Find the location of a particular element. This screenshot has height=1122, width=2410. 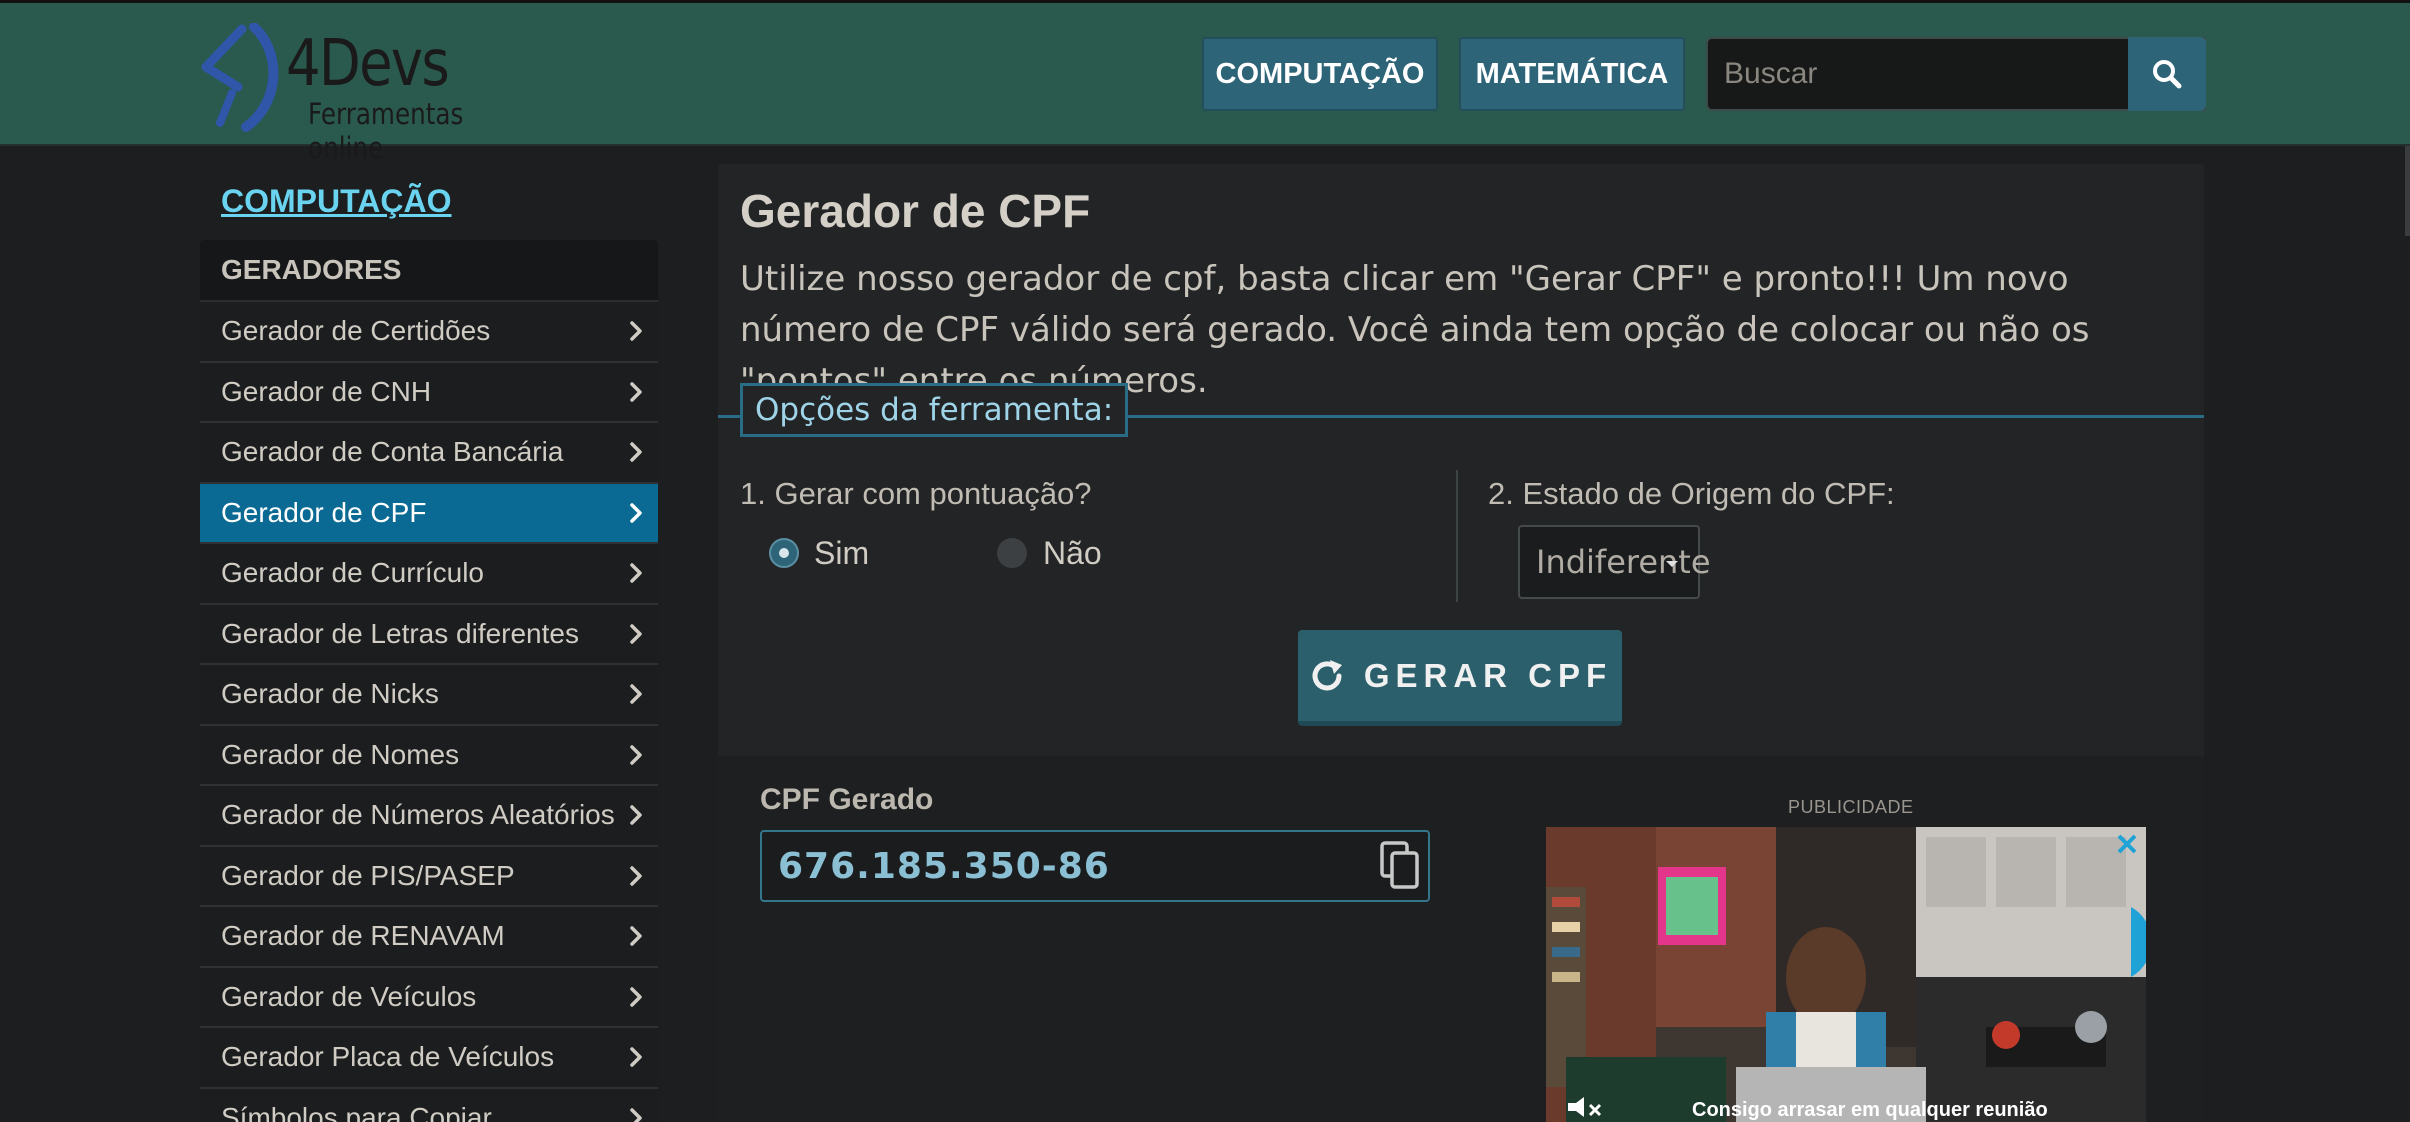

search-button is located at coordinates (2167, 74).